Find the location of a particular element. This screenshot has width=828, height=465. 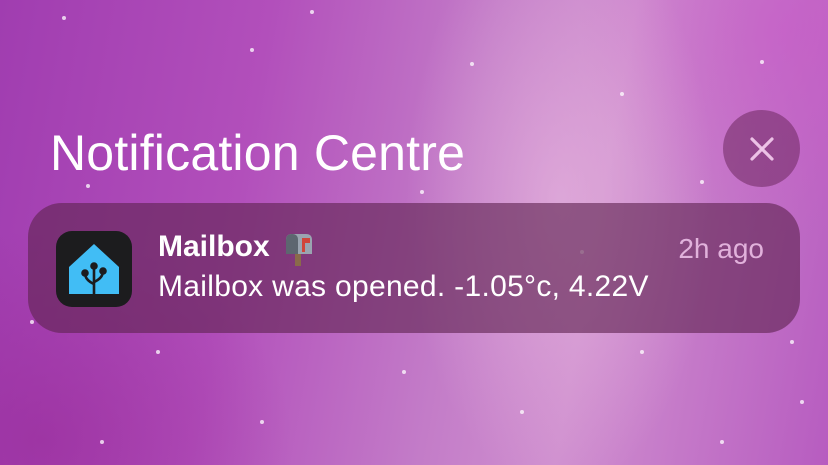

notification-title: Mailbox is located at coordinates (237, 247).